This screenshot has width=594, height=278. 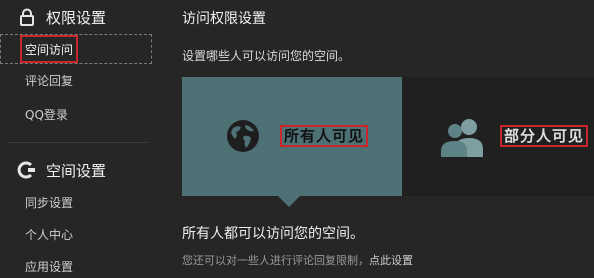 I want to click on section-title-space-settings: 空间设置, so click(x=61, y=170).